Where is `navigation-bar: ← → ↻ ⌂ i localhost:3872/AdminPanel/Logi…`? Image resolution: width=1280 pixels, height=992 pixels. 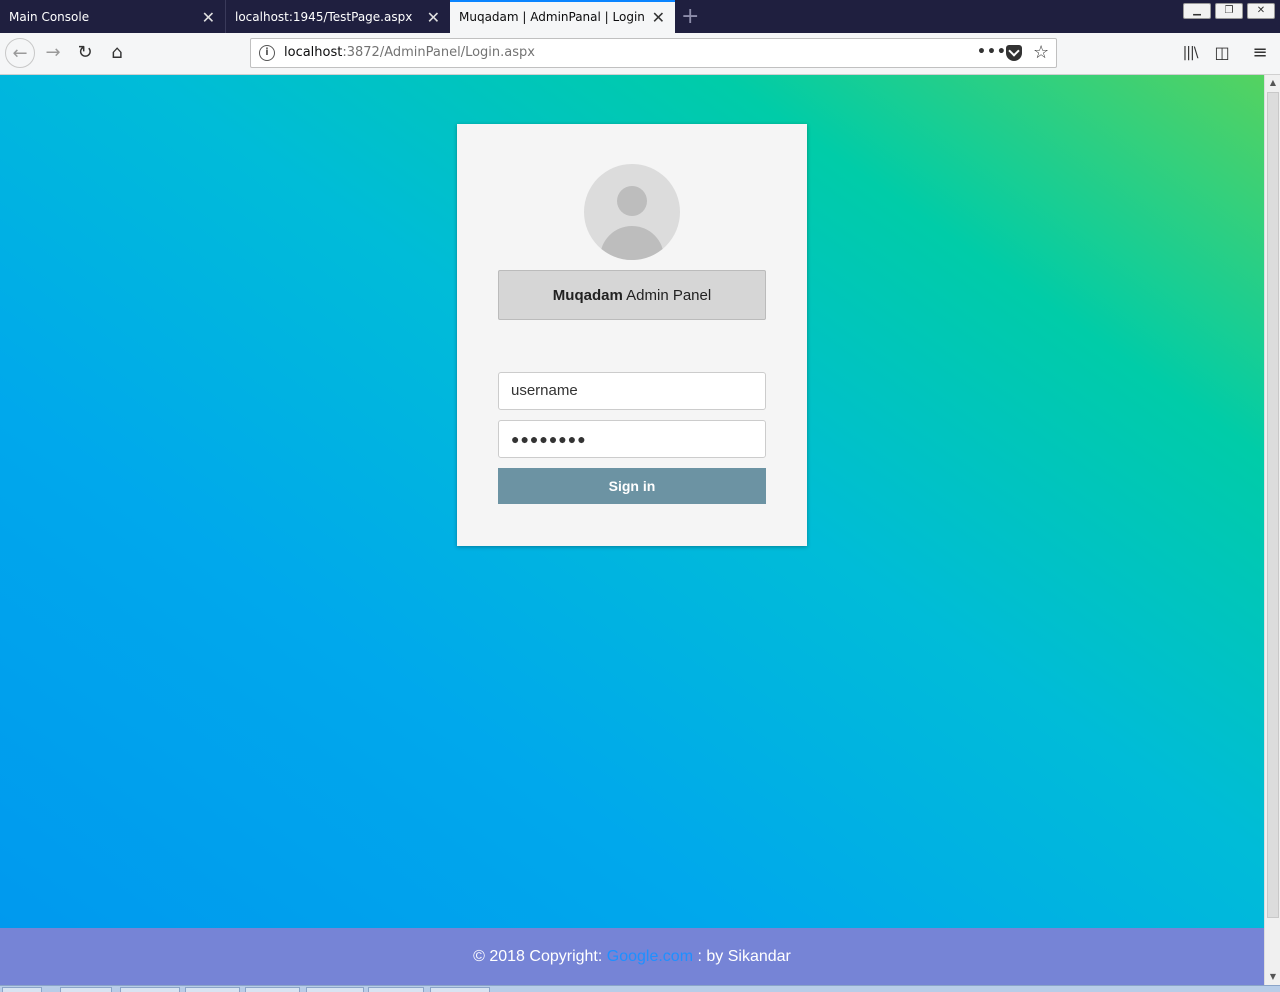 navigation-bar: ← → ↻ ⌂ i localhost:3872/AdminPanel/Logi… is located at coordinates (640, 54).